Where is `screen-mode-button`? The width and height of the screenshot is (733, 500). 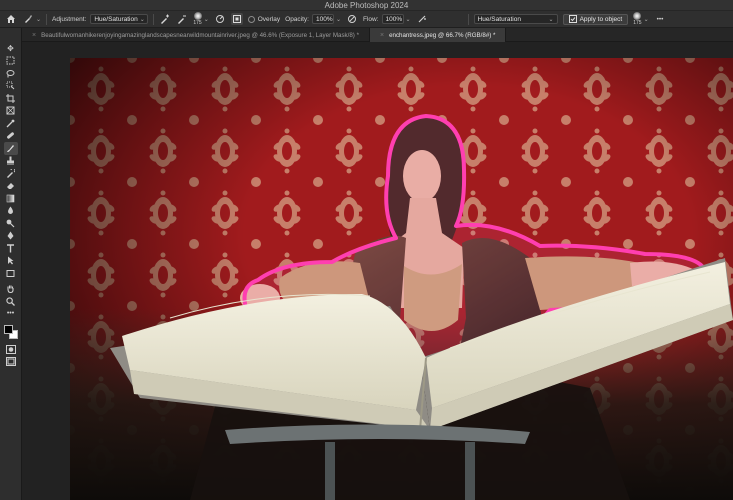 screen-mode-button is located at coordinates (11, 362).